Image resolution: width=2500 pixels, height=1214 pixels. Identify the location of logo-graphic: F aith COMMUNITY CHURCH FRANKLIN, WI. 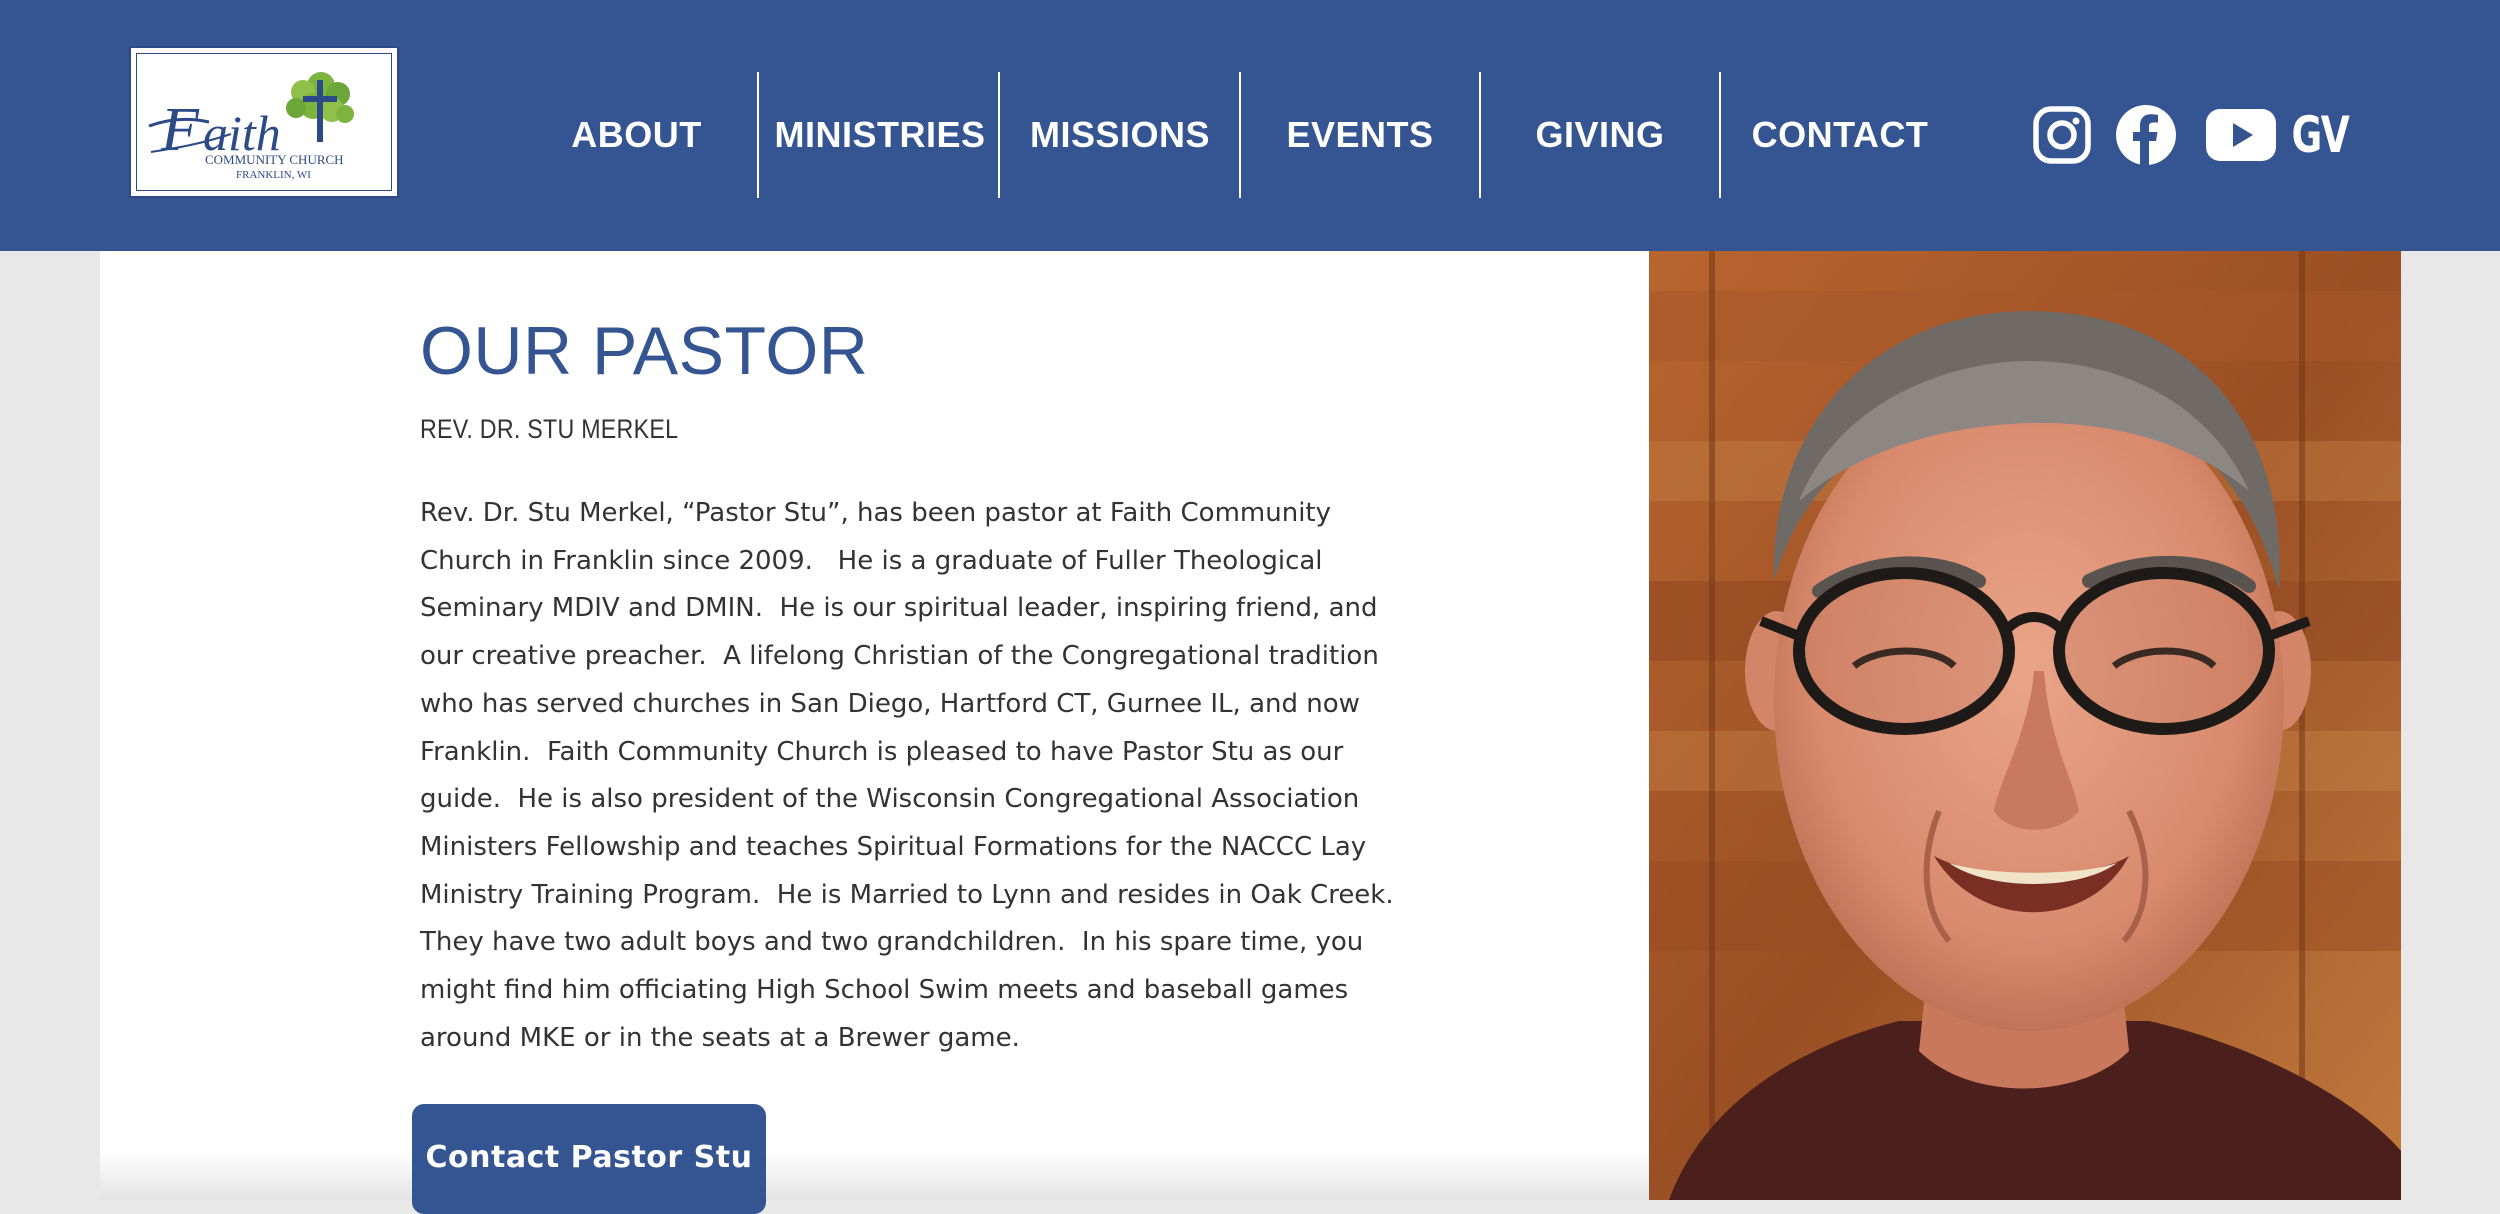
(251, 126).